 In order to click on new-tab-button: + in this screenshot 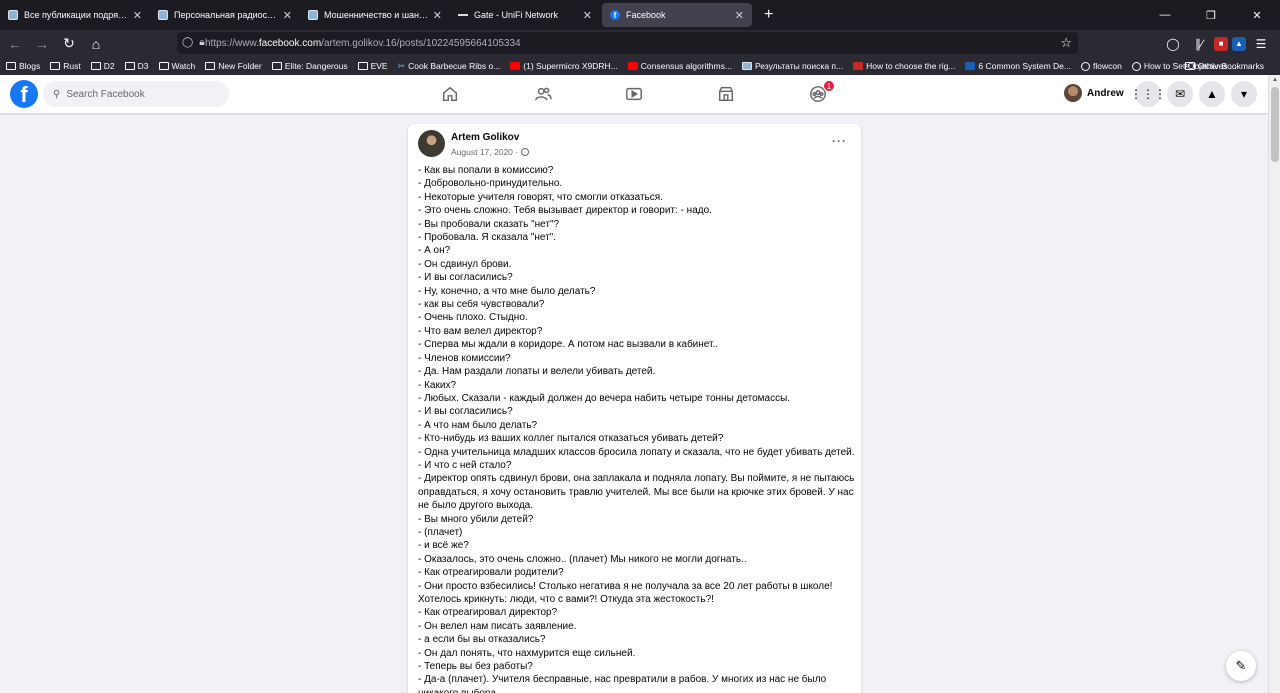, I will do `click(768, 15)`.